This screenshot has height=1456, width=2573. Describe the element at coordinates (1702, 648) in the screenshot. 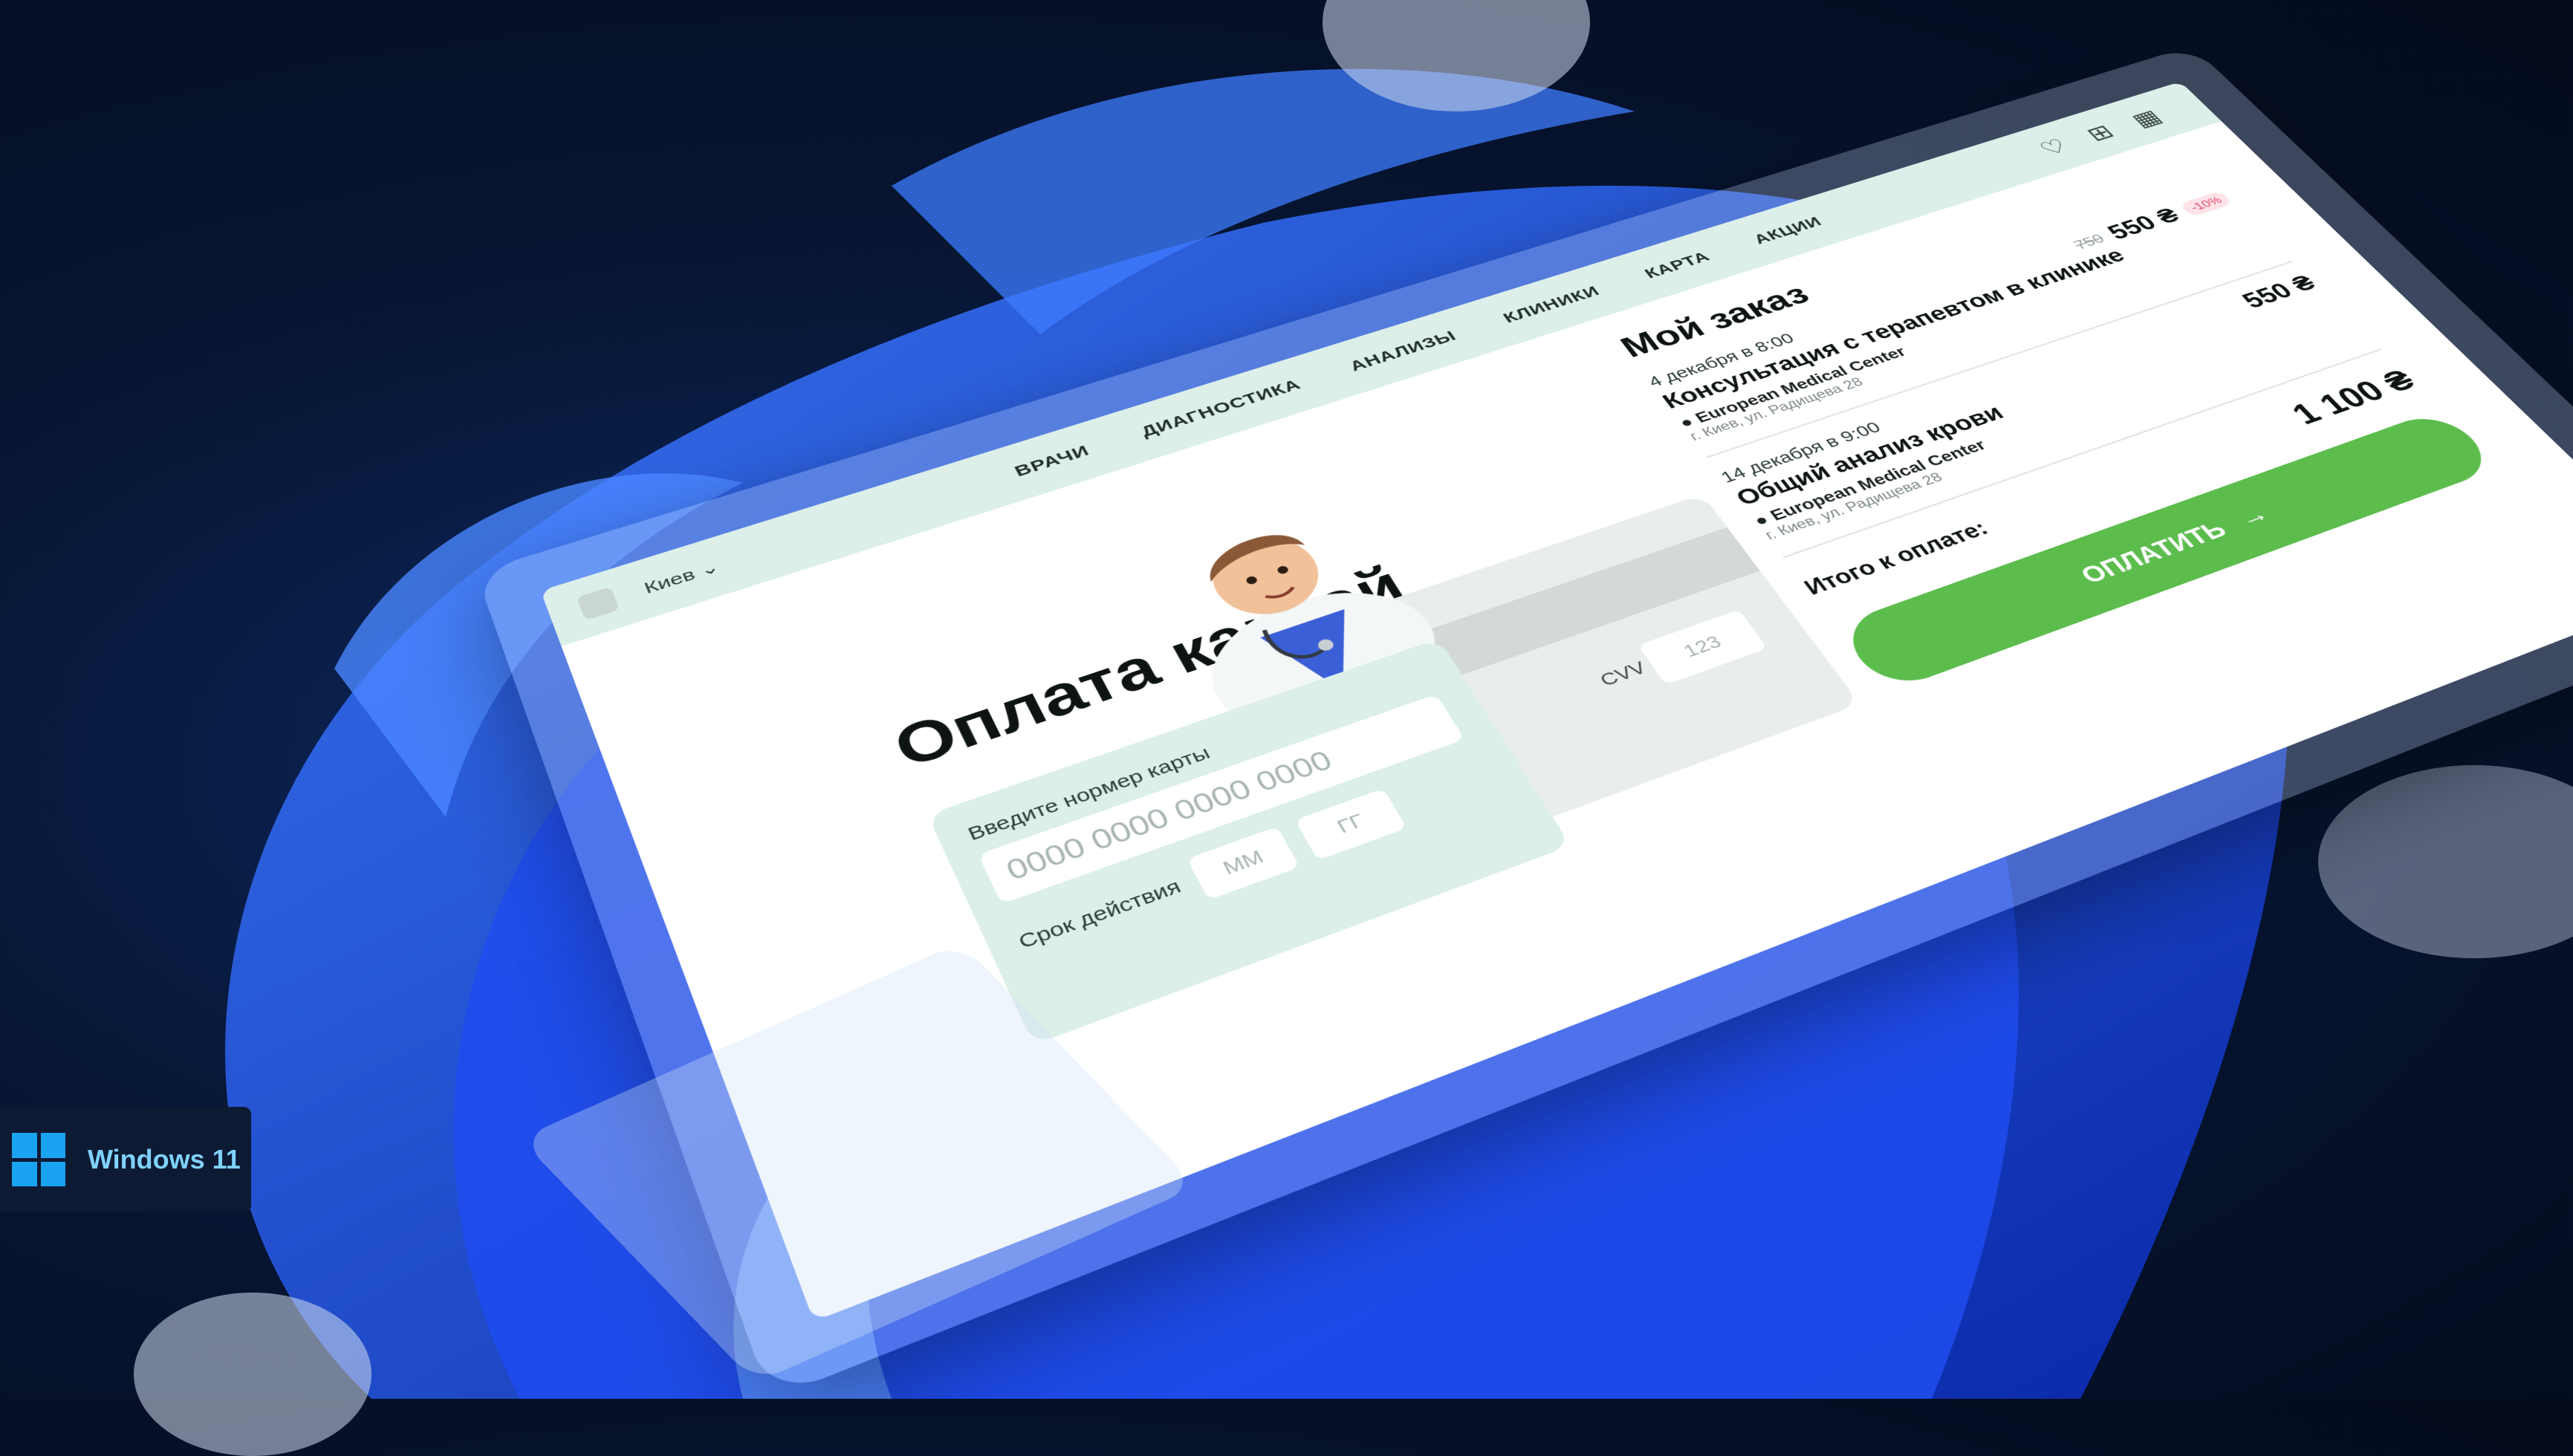

I see `cvv-input: 123` at that location.